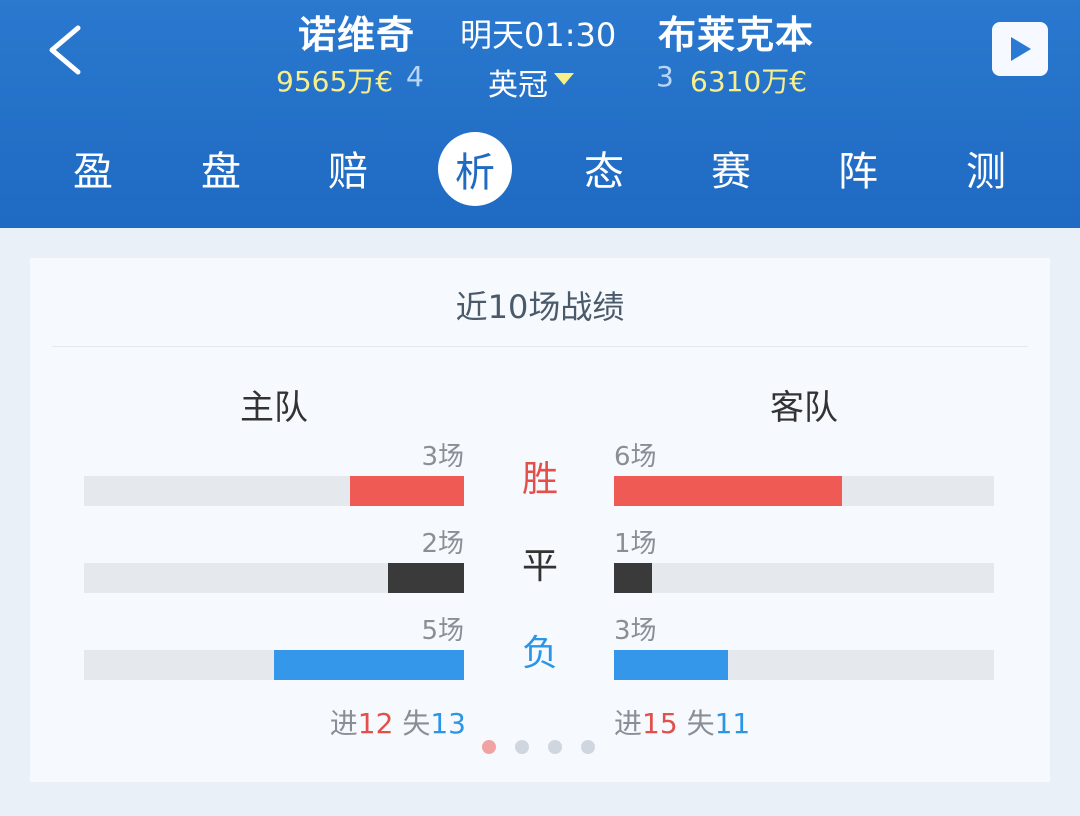 This screenshot has width=1080, height=816. I want to click on away-count: 6场, so click(635, 457).